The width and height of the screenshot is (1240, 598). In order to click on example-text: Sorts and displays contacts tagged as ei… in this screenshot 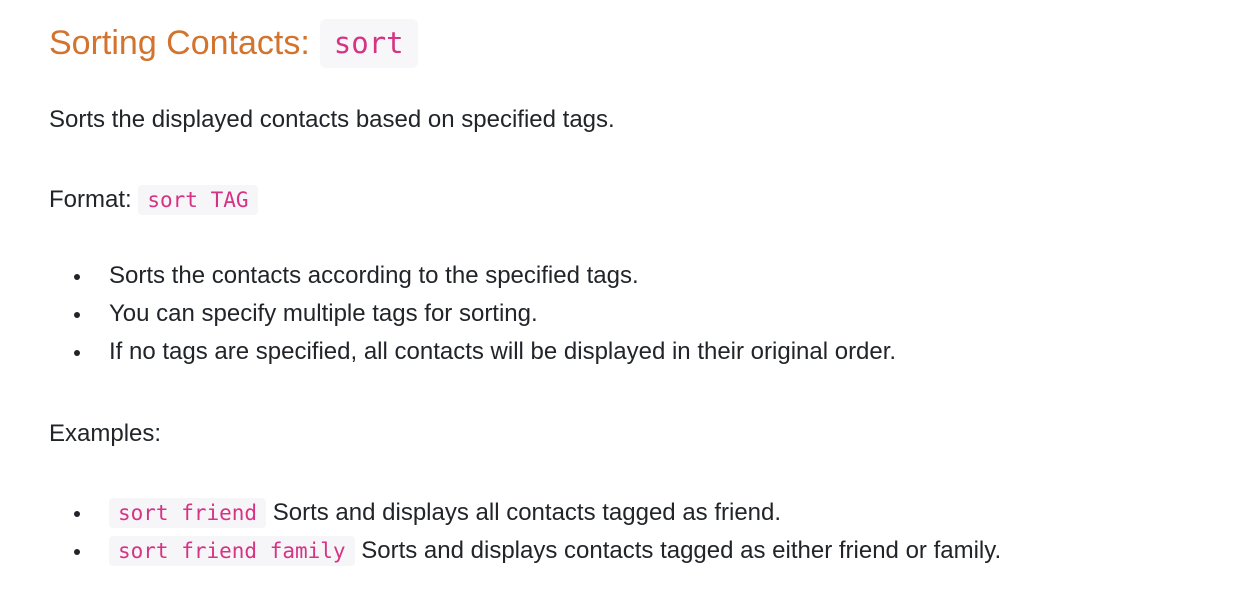, I will do `click(681, 550)`.